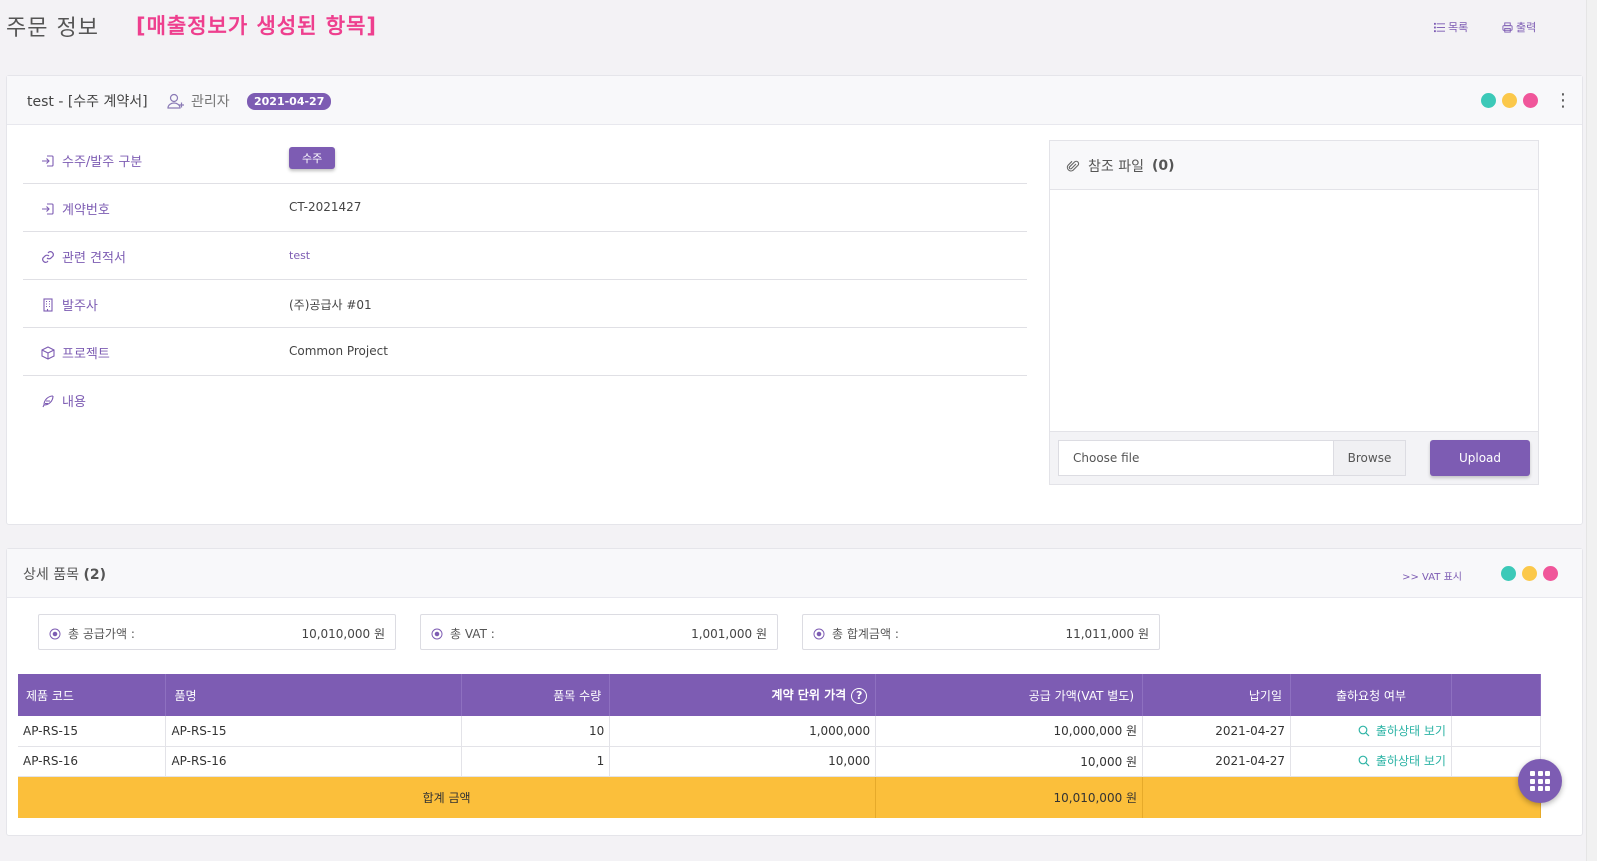 The width and height of the screenshot is (1597, 861). I want to click on field-label-contract-no: 계약번호, so click(75, 208).